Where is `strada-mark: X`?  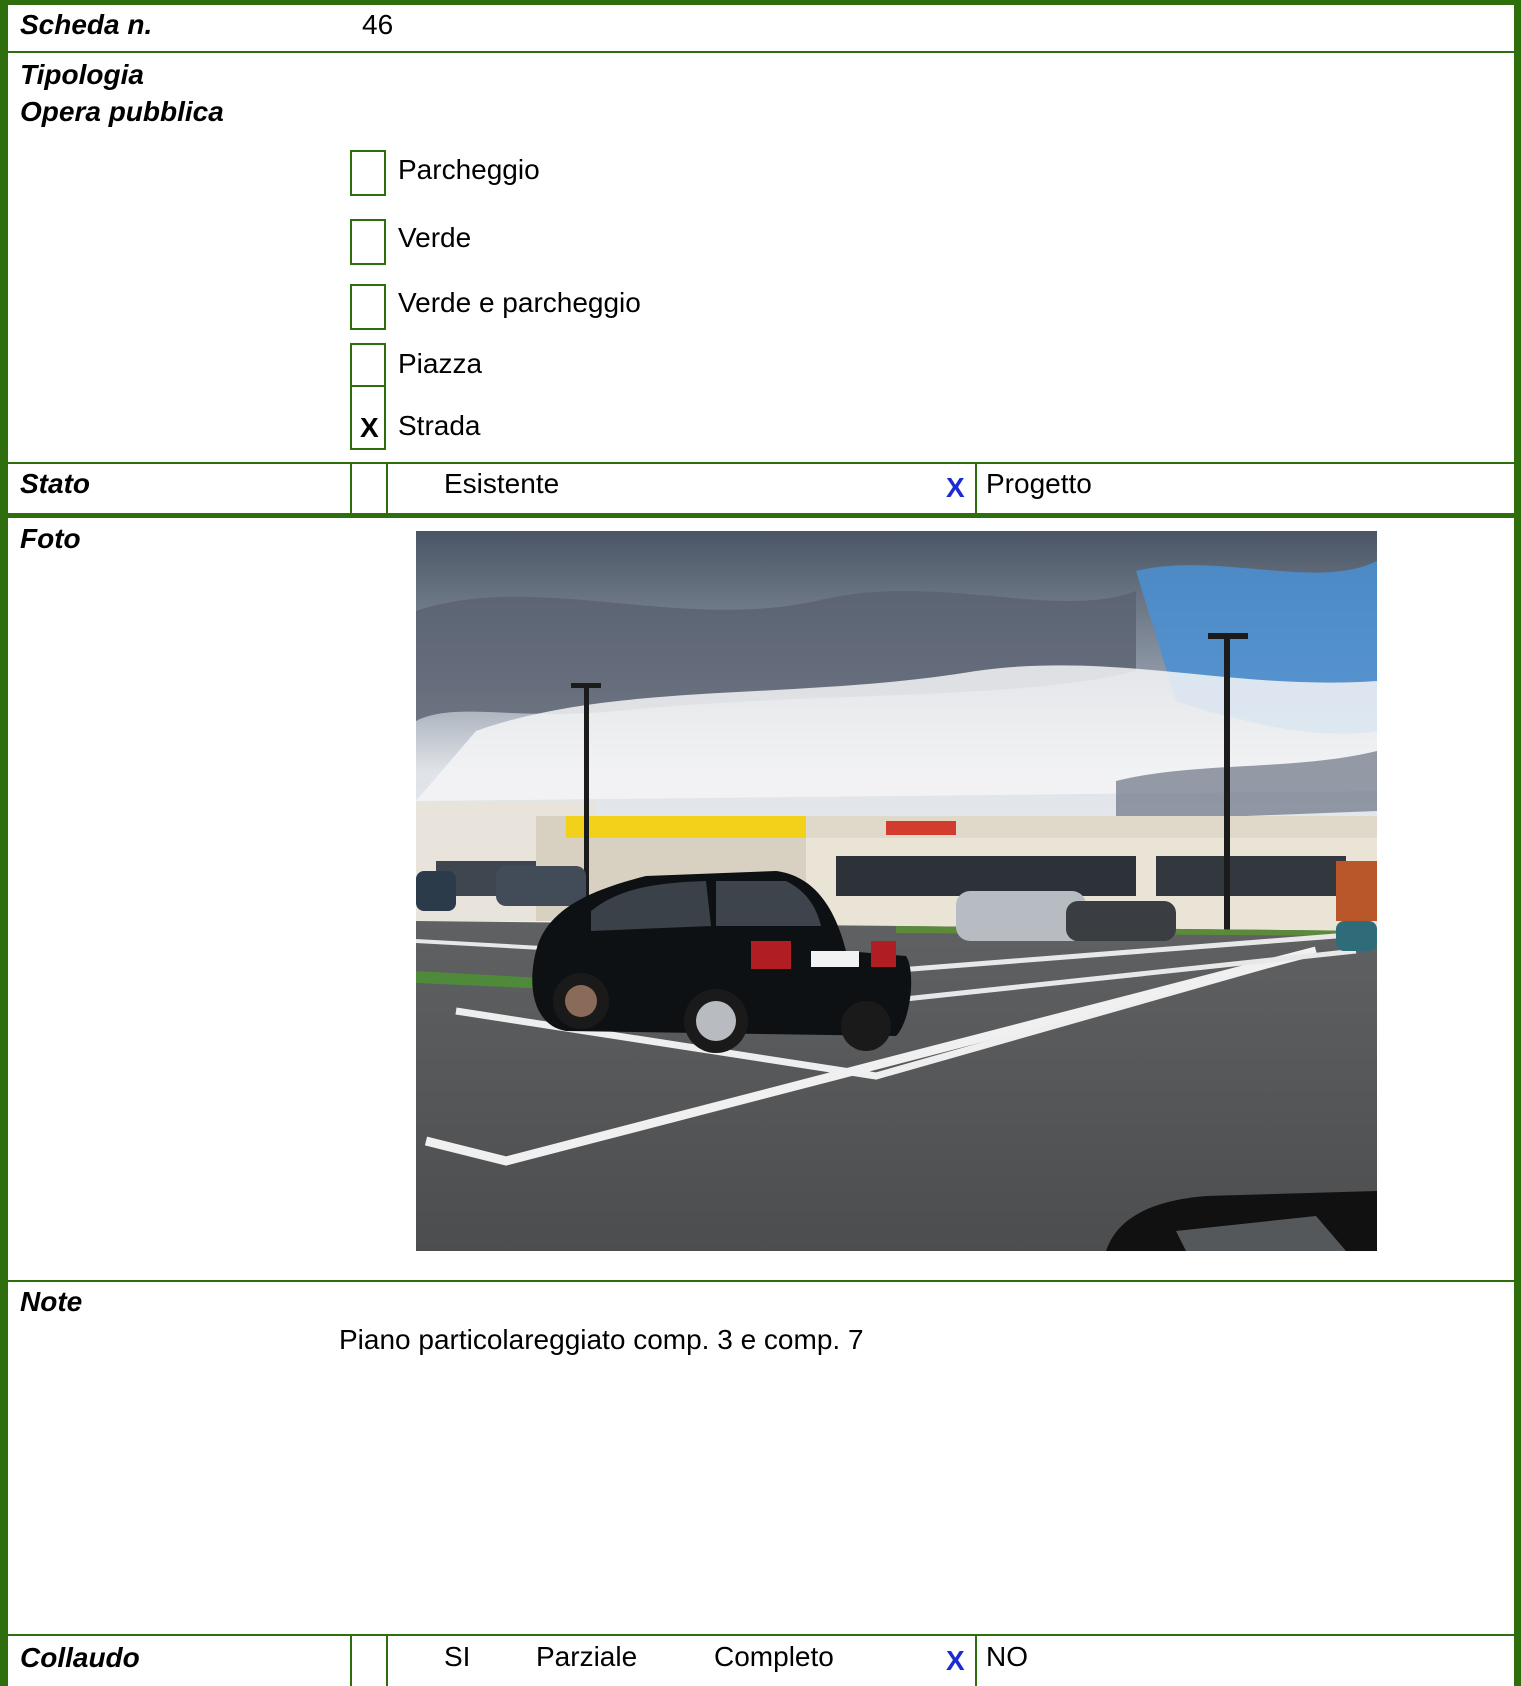 strada-mark: X is located at coordinates (369, 427).